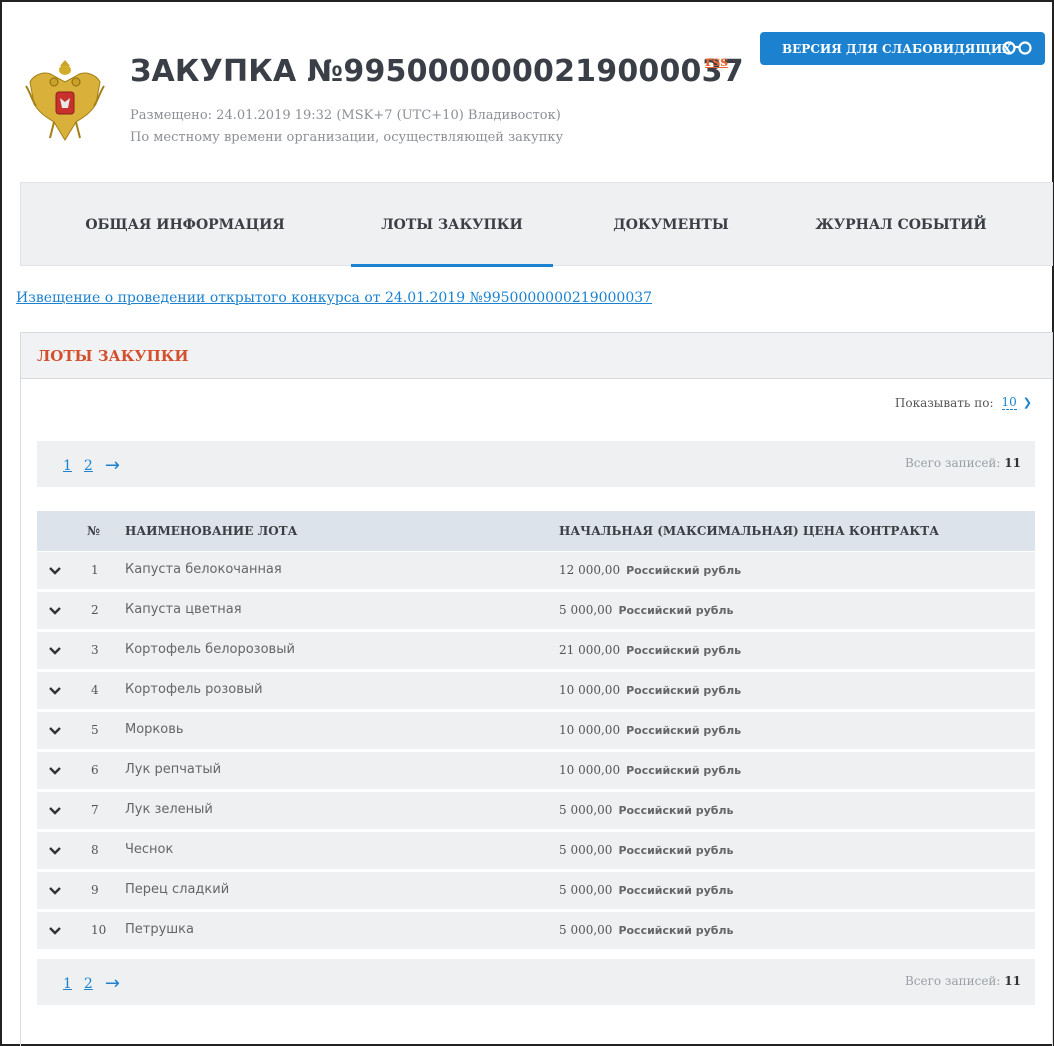 The width and height of the screenshot is (1054, 1046). Describe the element at coordinates (160, 929) in the screenshot. I see `lot-name: Петрушка` at that location.